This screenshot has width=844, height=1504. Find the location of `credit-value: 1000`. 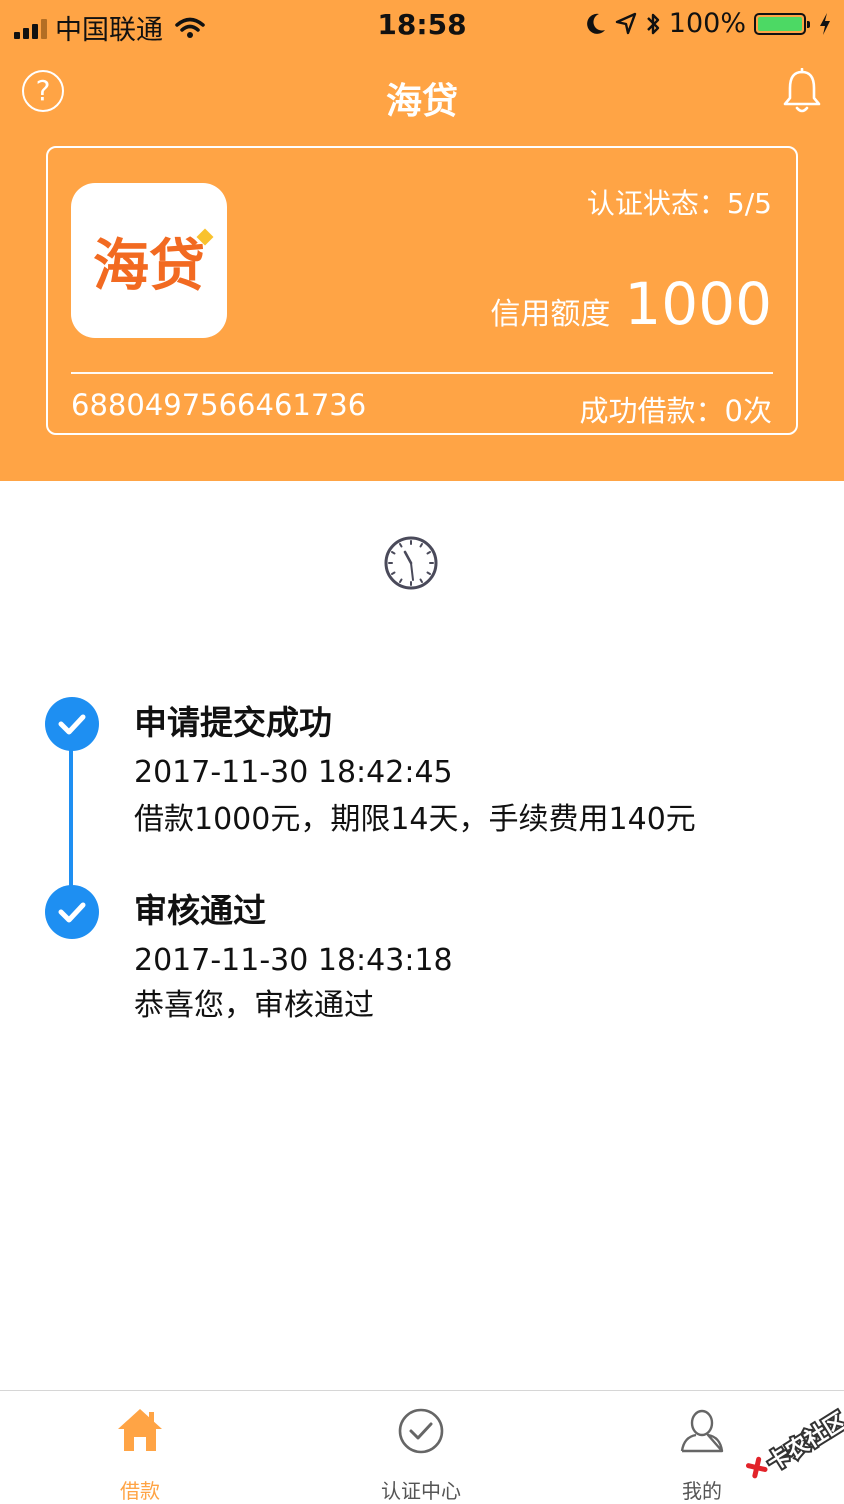

credit-value: 1000 is located at coordinates (698, 304).